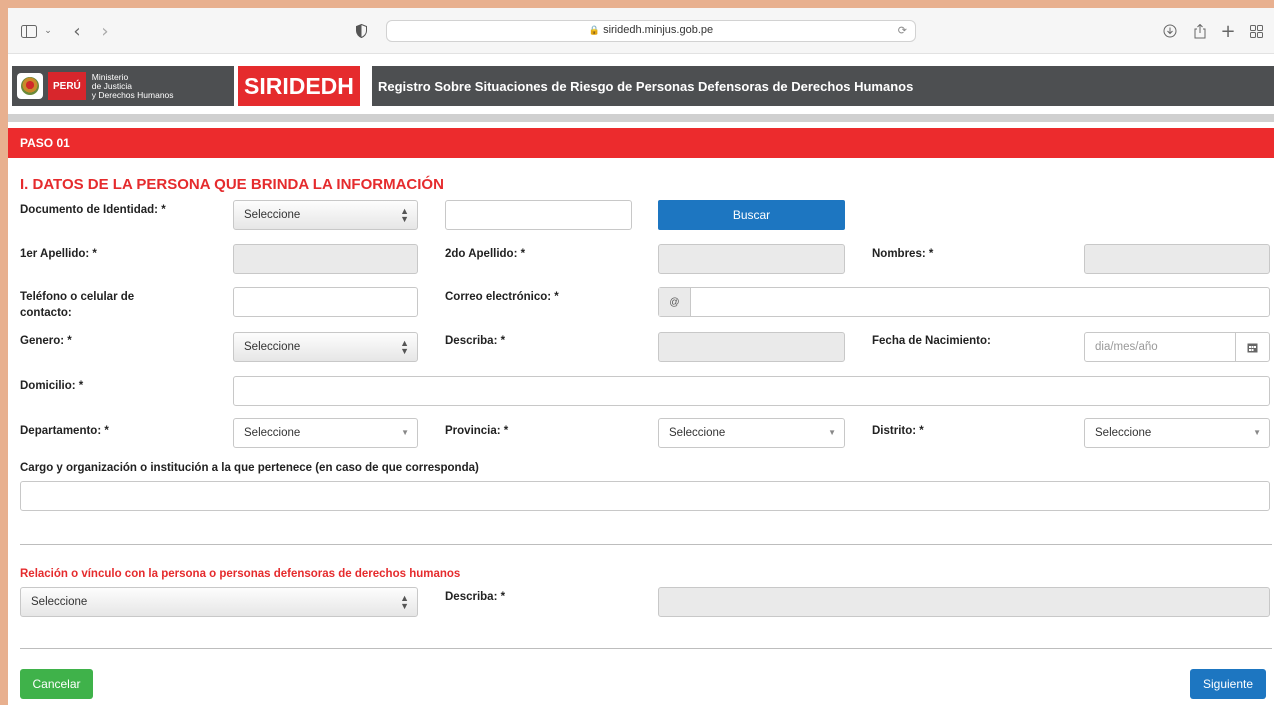  Describe the element at coordinates (219, 602) in the screenshot. I see `relation-select: Seleccione ▲ ▼` at that location.